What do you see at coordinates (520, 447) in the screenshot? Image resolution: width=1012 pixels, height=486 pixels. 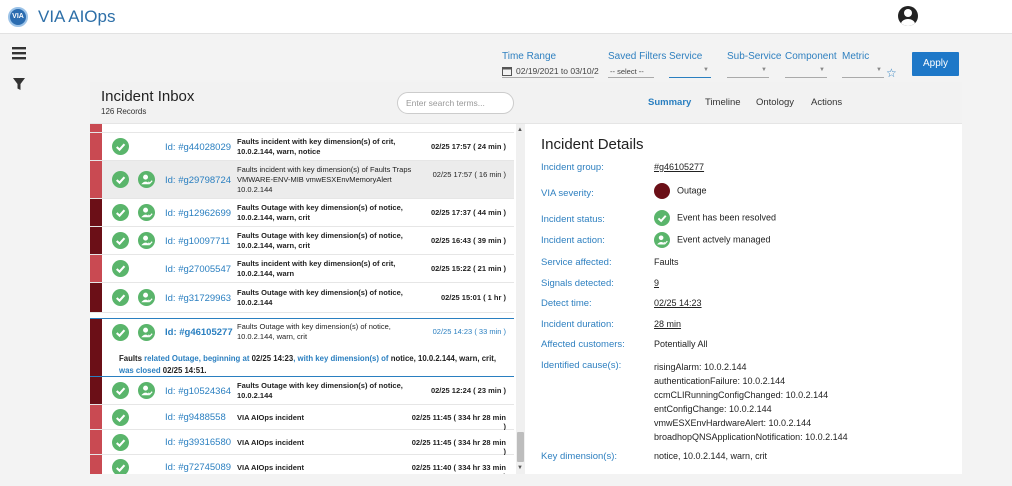 I see `scroll-thumb` at bounding box center [520, 447].